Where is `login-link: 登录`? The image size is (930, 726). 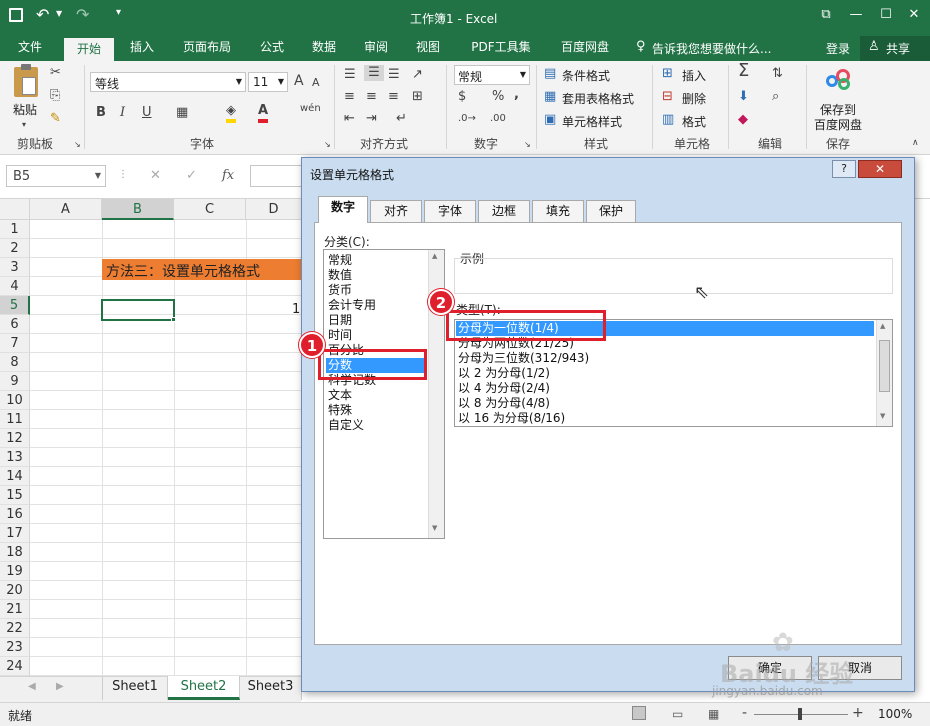 login-link: 登录 is located at coordinates (838, 48).